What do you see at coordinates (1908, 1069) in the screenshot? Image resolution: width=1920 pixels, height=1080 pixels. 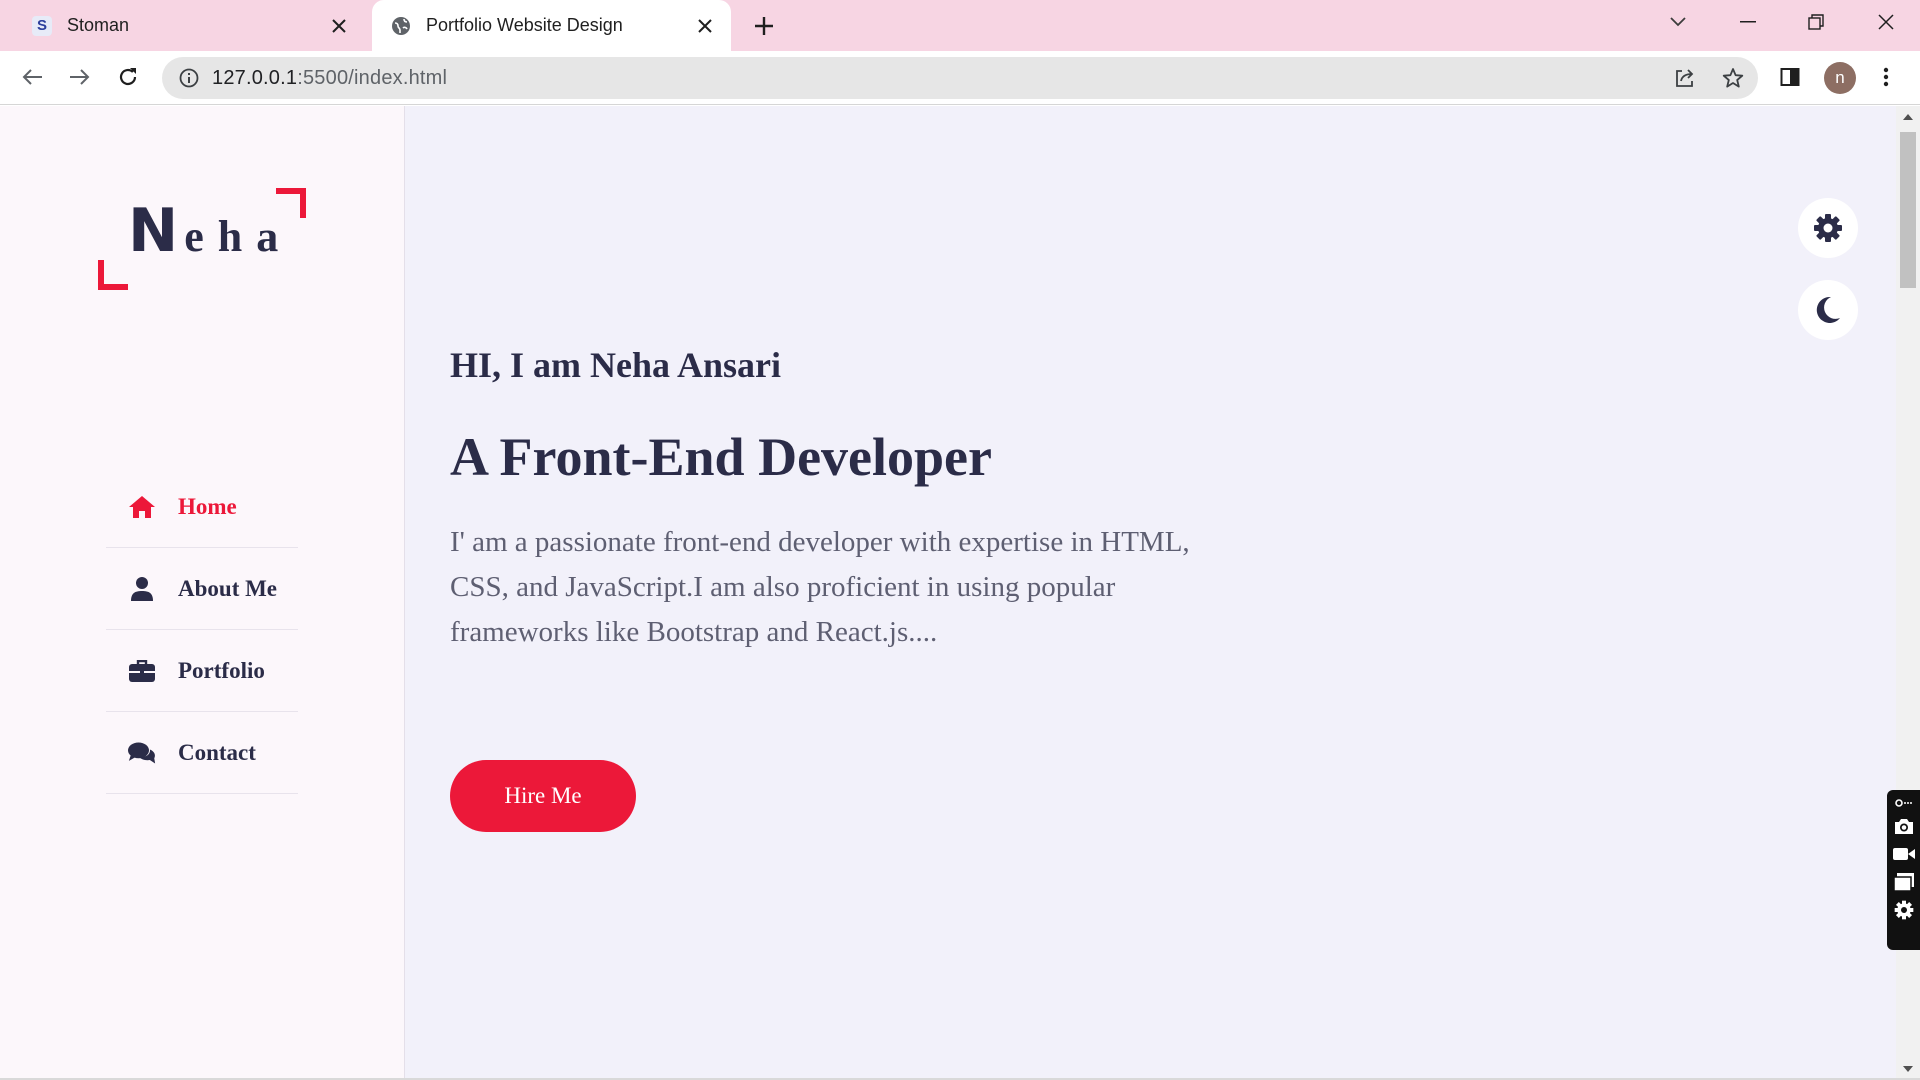 I see `scroll-down-arrow-icon` at bounding box center [1908, 1069].